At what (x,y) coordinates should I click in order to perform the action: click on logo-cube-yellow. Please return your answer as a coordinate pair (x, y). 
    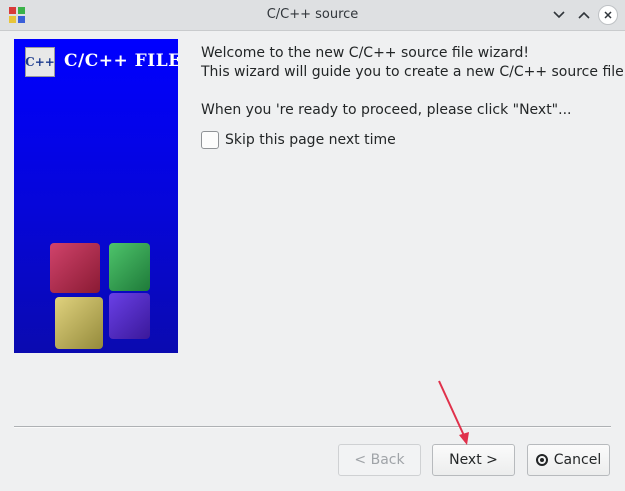
    Looking at the image, I should click on (79, 323).